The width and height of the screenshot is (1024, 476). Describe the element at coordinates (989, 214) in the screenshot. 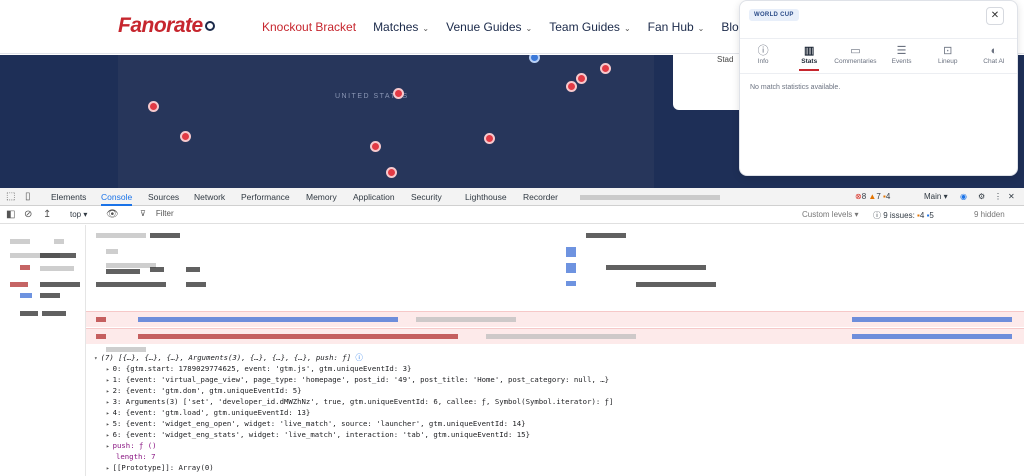

I see `hidden-count: 9 hidden` at that location.